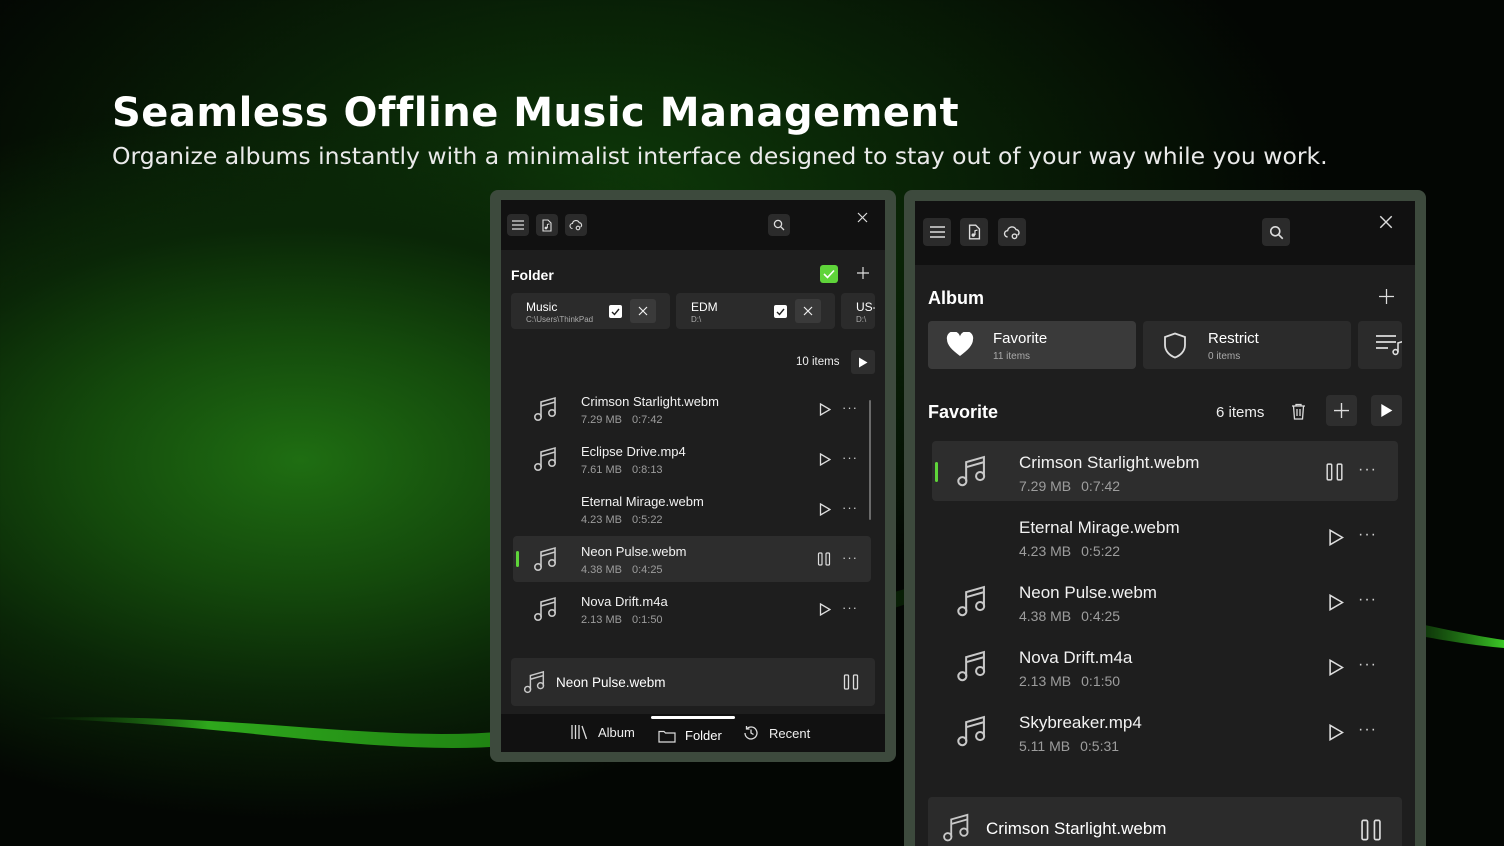  What do you see at coordinates (1165, 821) in the screenshot?
I see `now-playing-bar: Crimson Starlight.webm` at bounding box center [1165, 821].